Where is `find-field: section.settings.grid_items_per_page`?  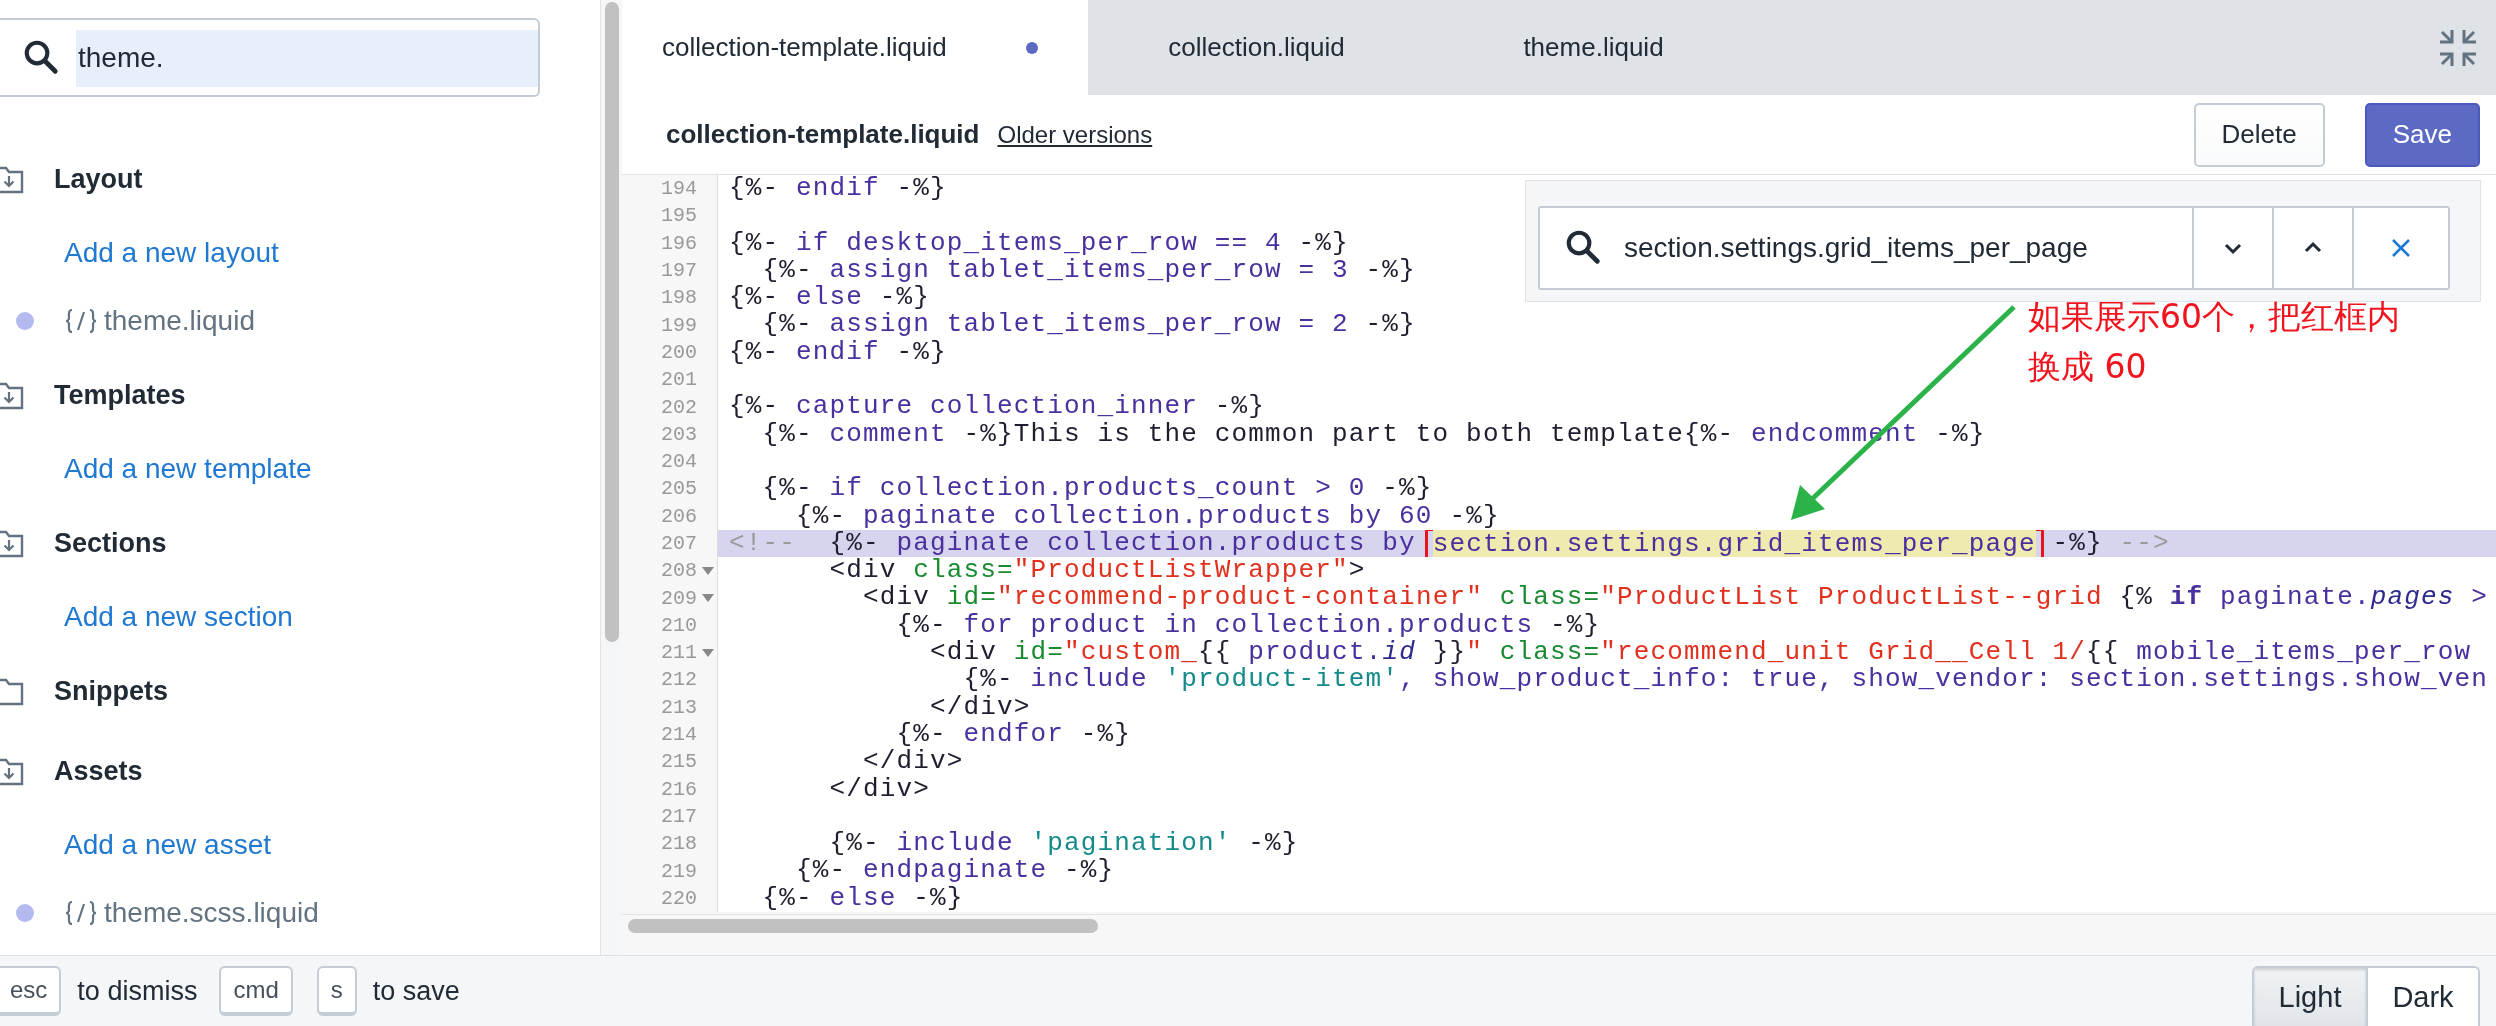
find-field: section.settings.grid_items_per_page is located at coordinates (1866, 248).